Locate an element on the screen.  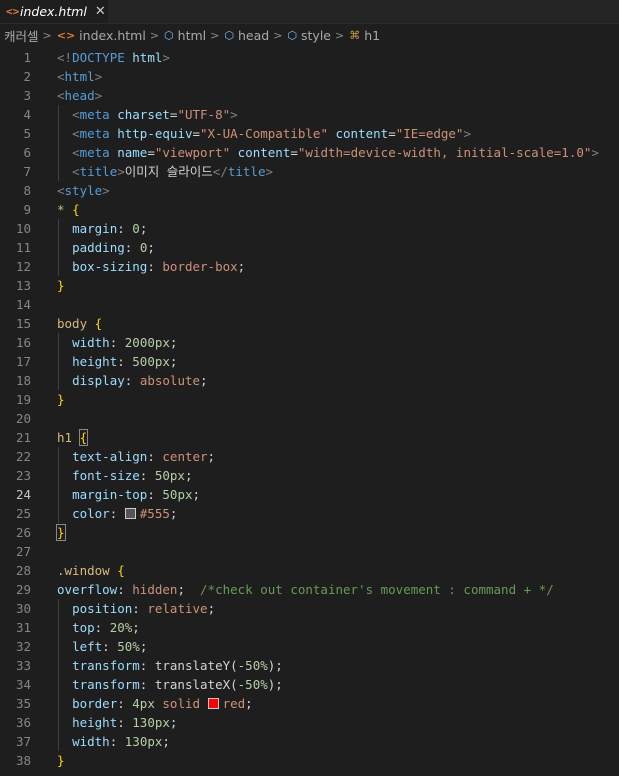
breadcrumb-item-file: index.html is located at coordinates (112, 35).